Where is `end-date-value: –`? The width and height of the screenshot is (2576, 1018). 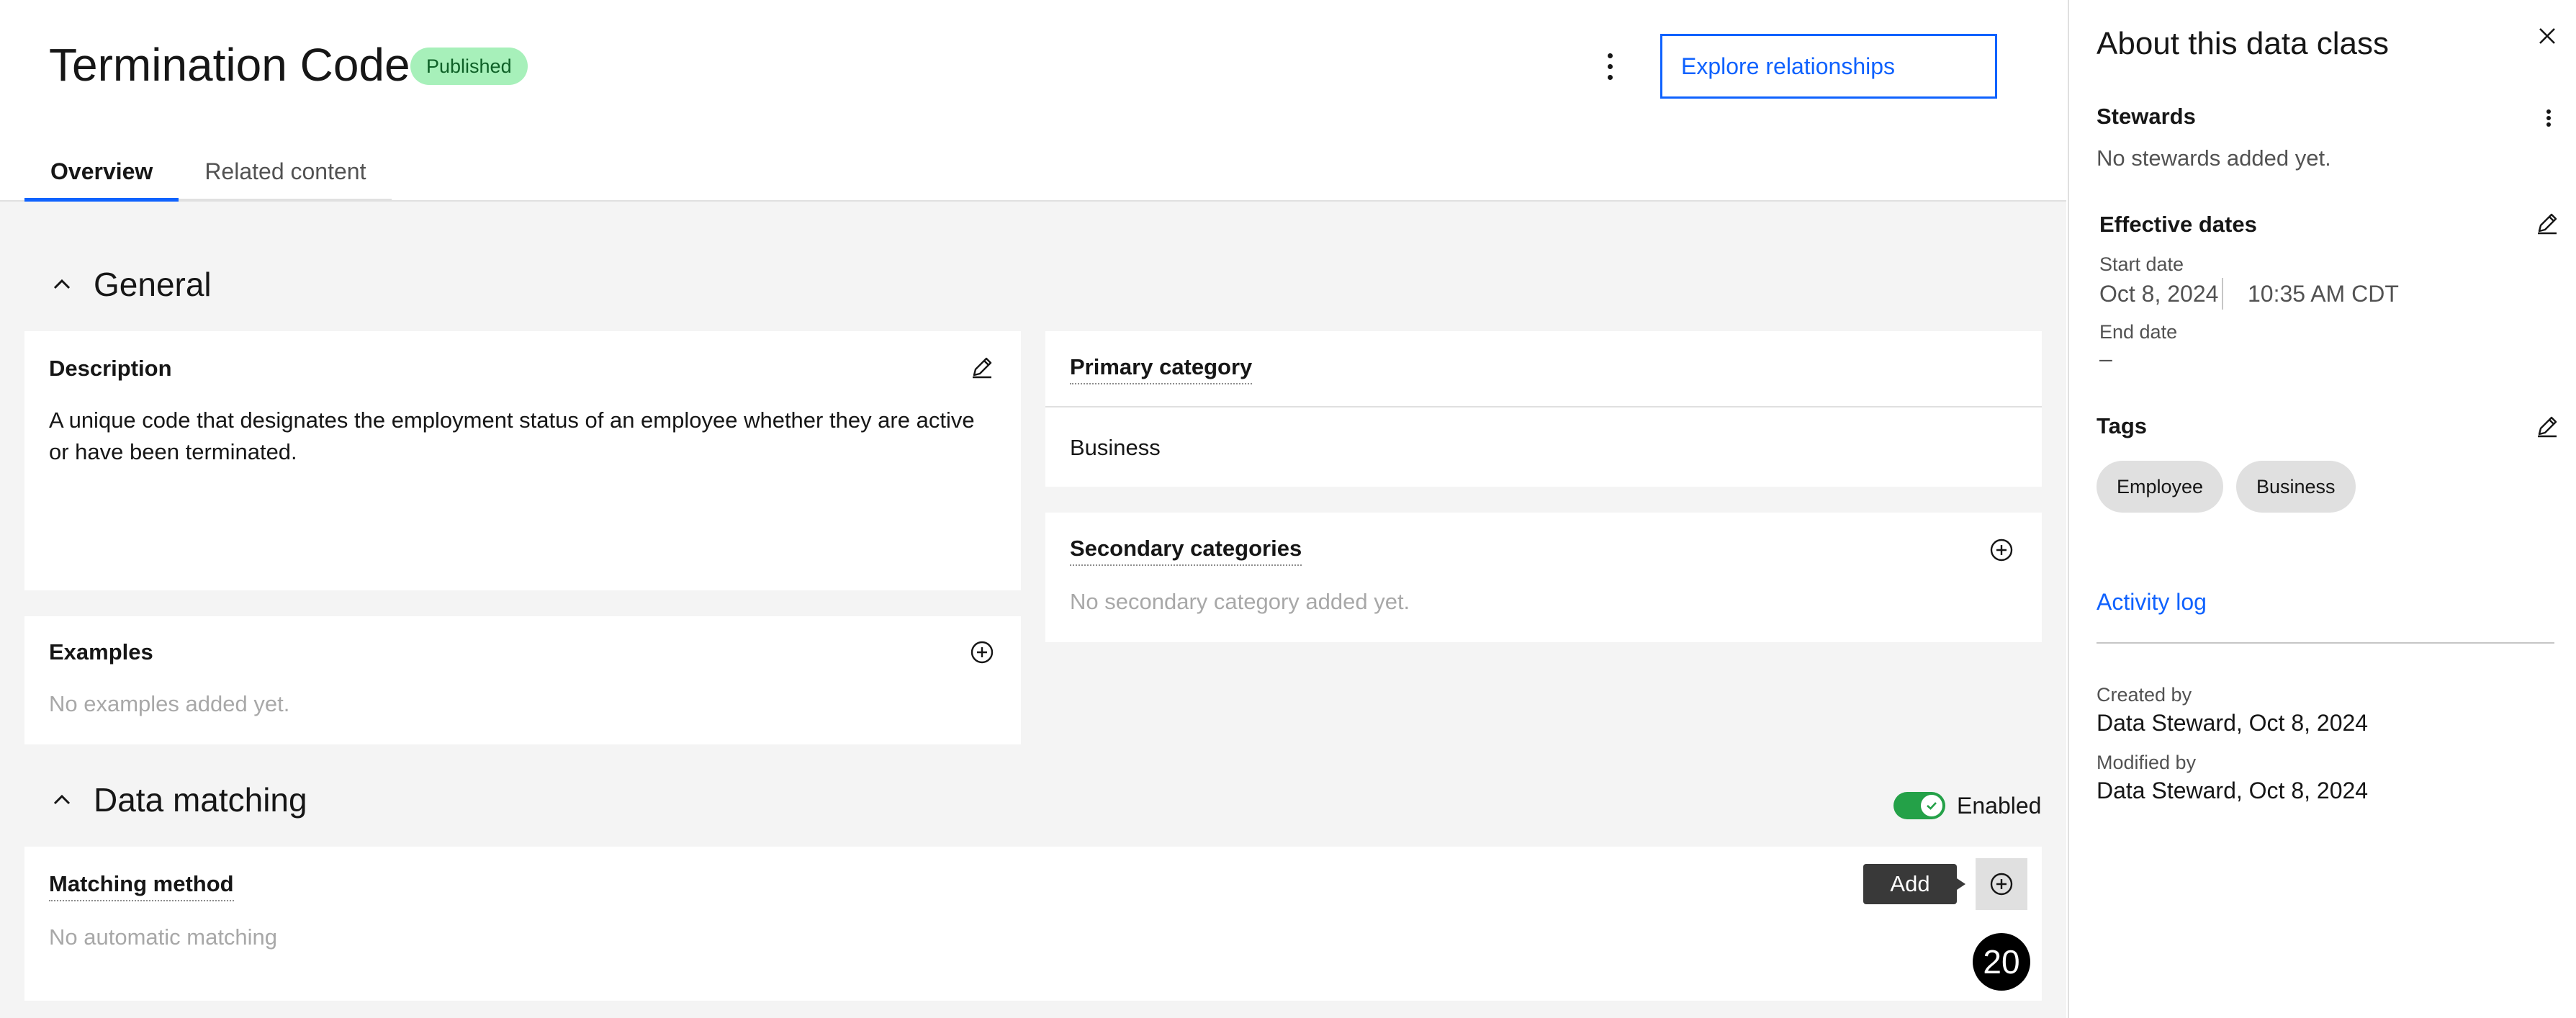 end-date-value: – is located at coordinates (2105, 358).